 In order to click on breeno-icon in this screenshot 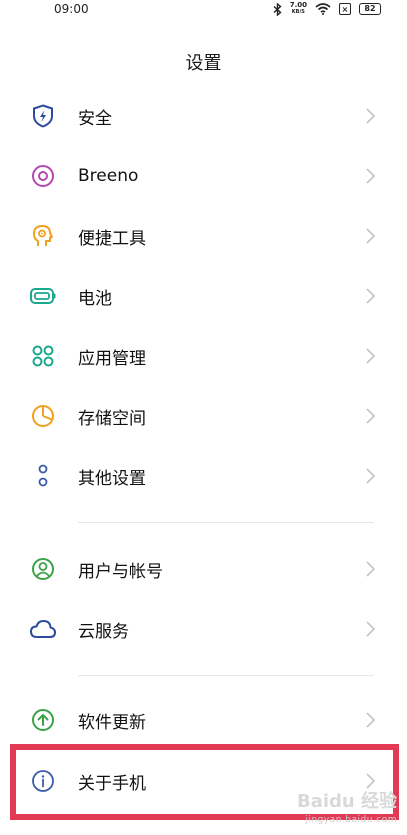, I will do `click(43, 176)`.